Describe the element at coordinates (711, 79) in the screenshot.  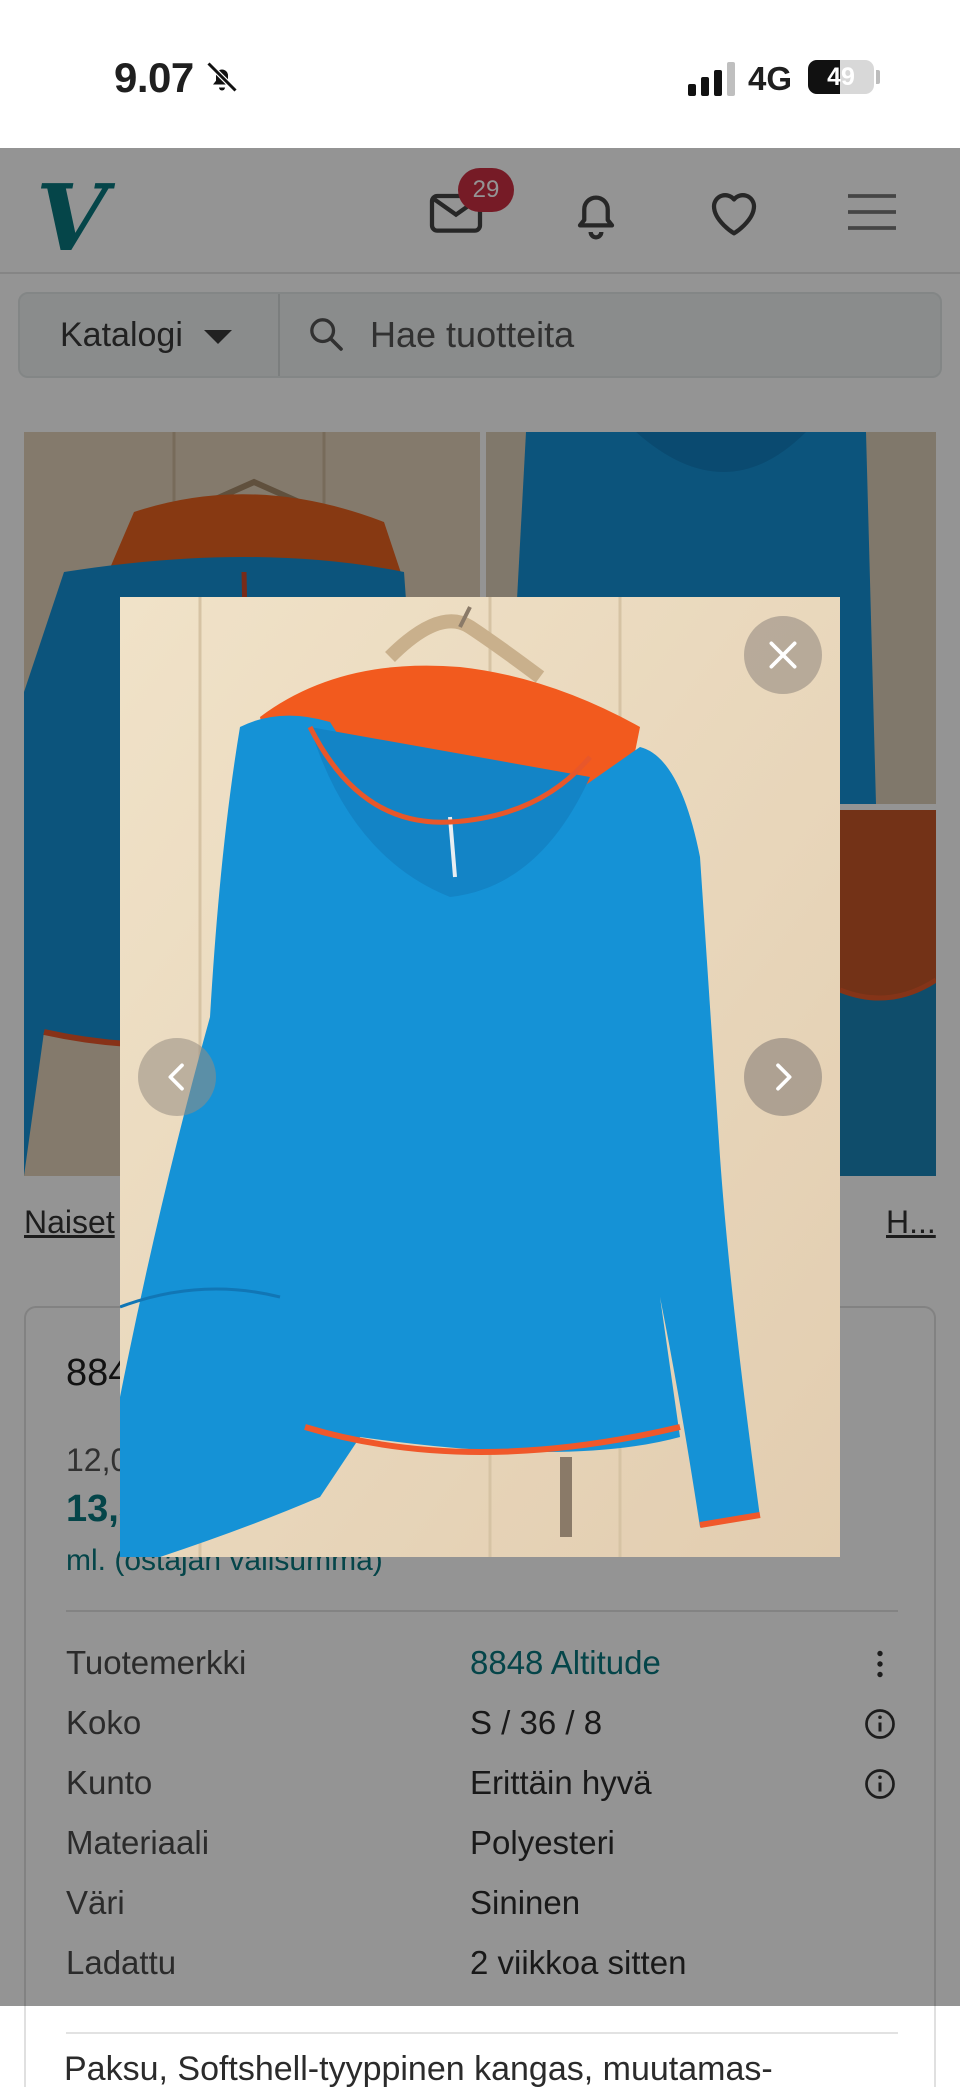
I see `signal-icon` at that location.